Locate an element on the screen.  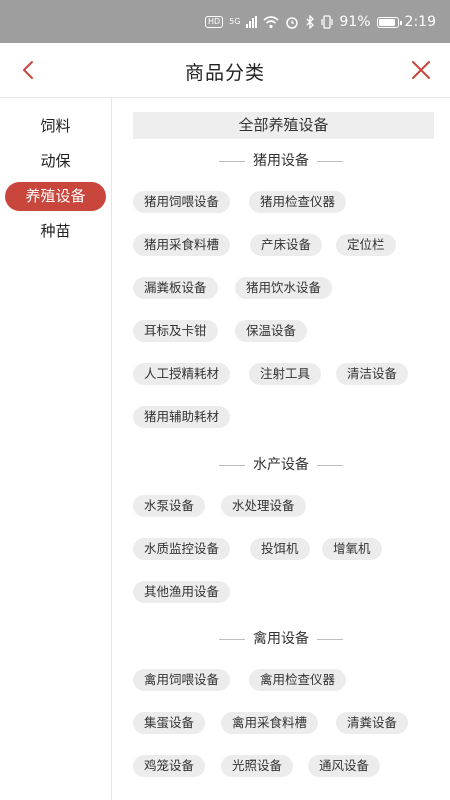
section-title-pig: 猪用设备 is located at coordinates (281, 161).